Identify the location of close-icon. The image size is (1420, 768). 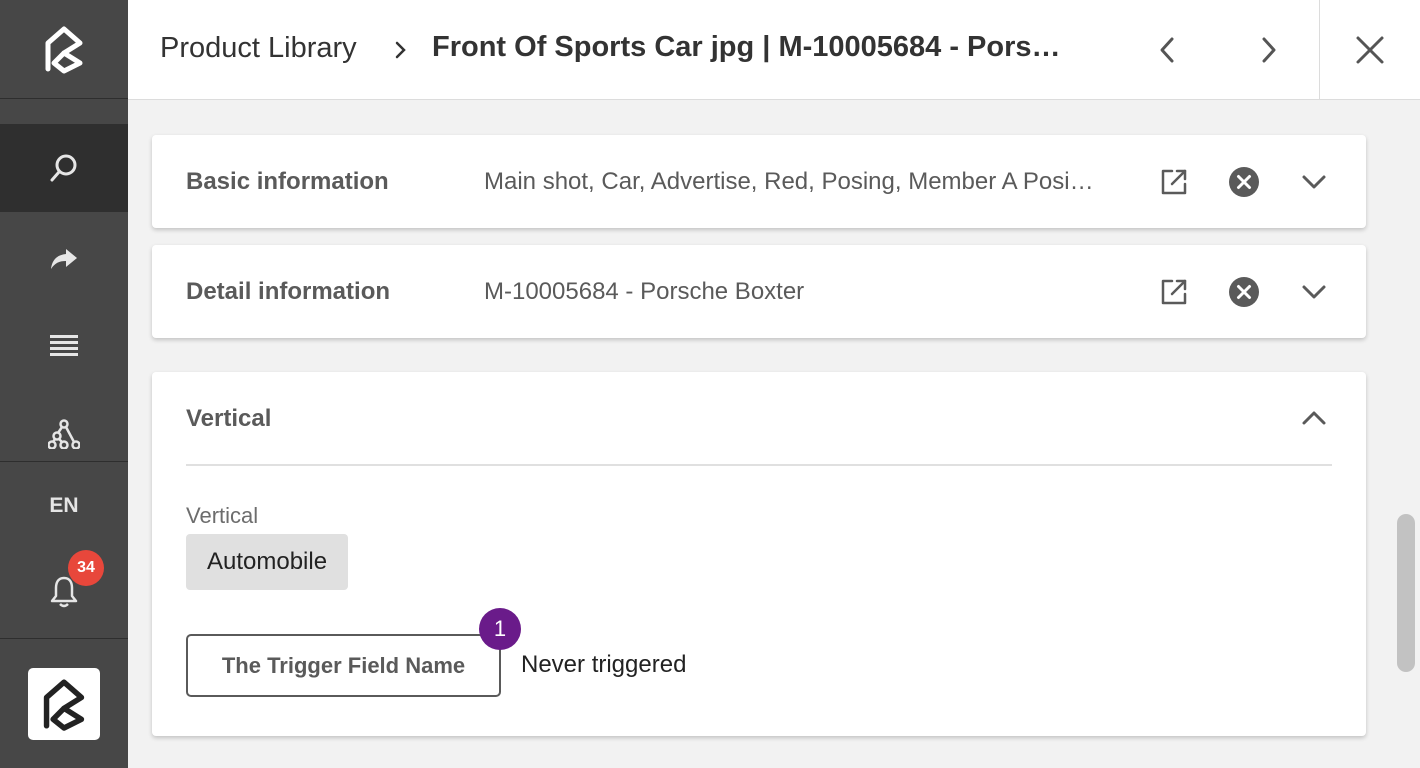
(1370, 50).